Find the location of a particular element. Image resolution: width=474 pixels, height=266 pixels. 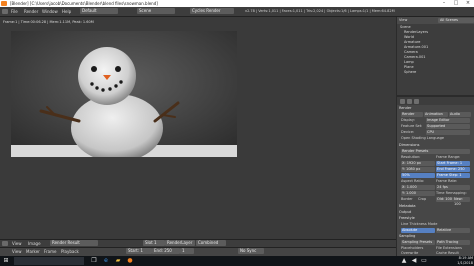

sampling-header: Sampling is located at coordinates (435, 236).